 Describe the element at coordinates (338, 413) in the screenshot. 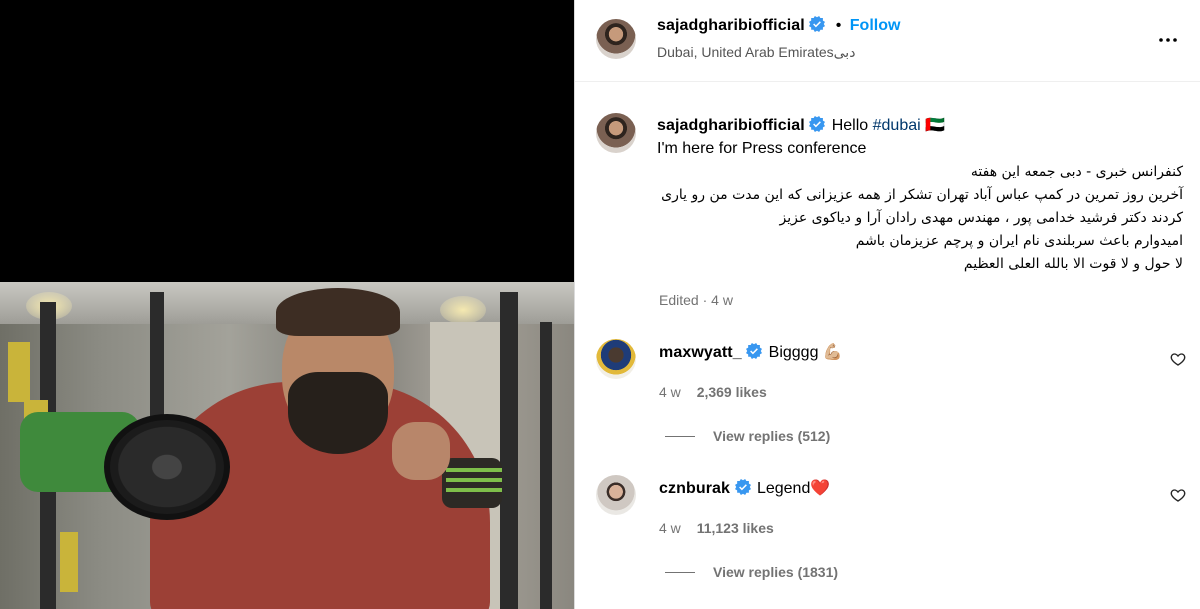

I see `video-athlete-beard` at that location.